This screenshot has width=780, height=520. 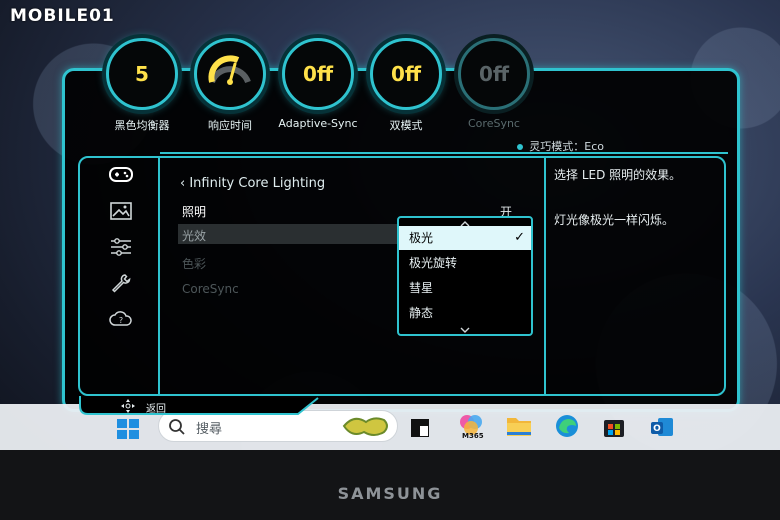 What do you see at coordinates (465, 263) in the screenshot?
I see `dropdown-option-aurora-rotate: 极光旋转` at bounding box center [465, 263].